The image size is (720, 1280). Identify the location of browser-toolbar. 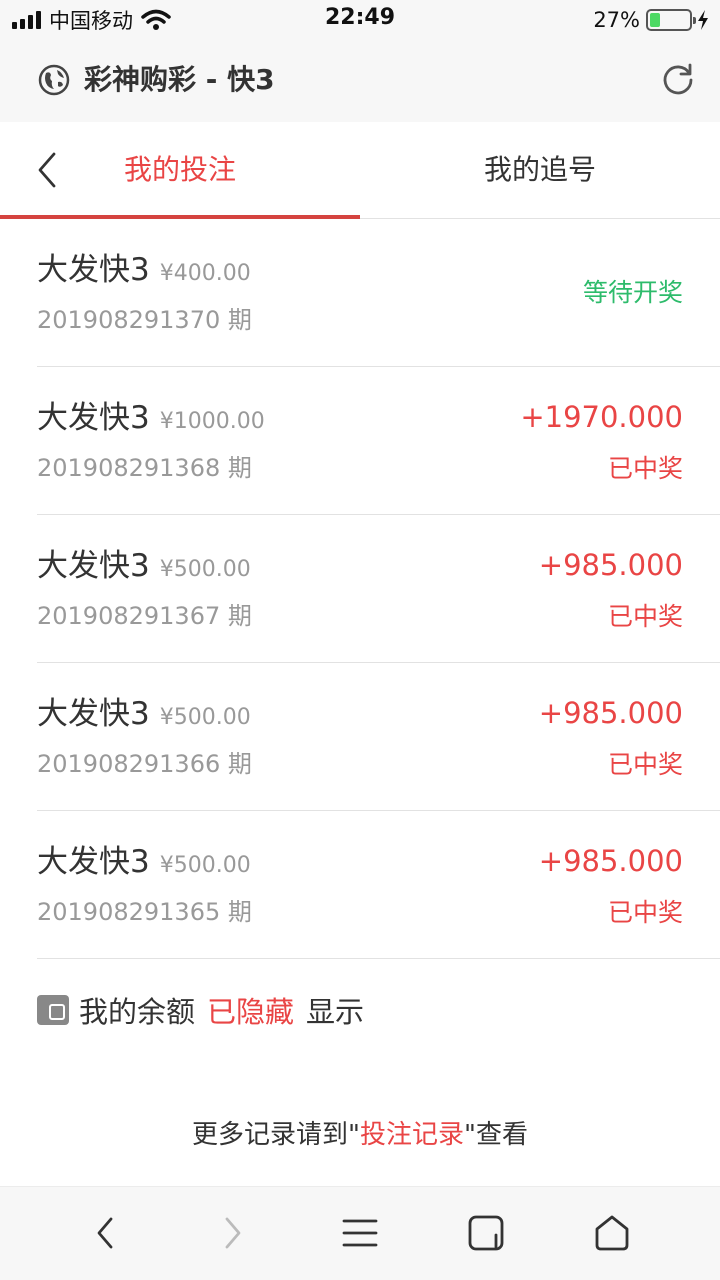
(360, 1233).